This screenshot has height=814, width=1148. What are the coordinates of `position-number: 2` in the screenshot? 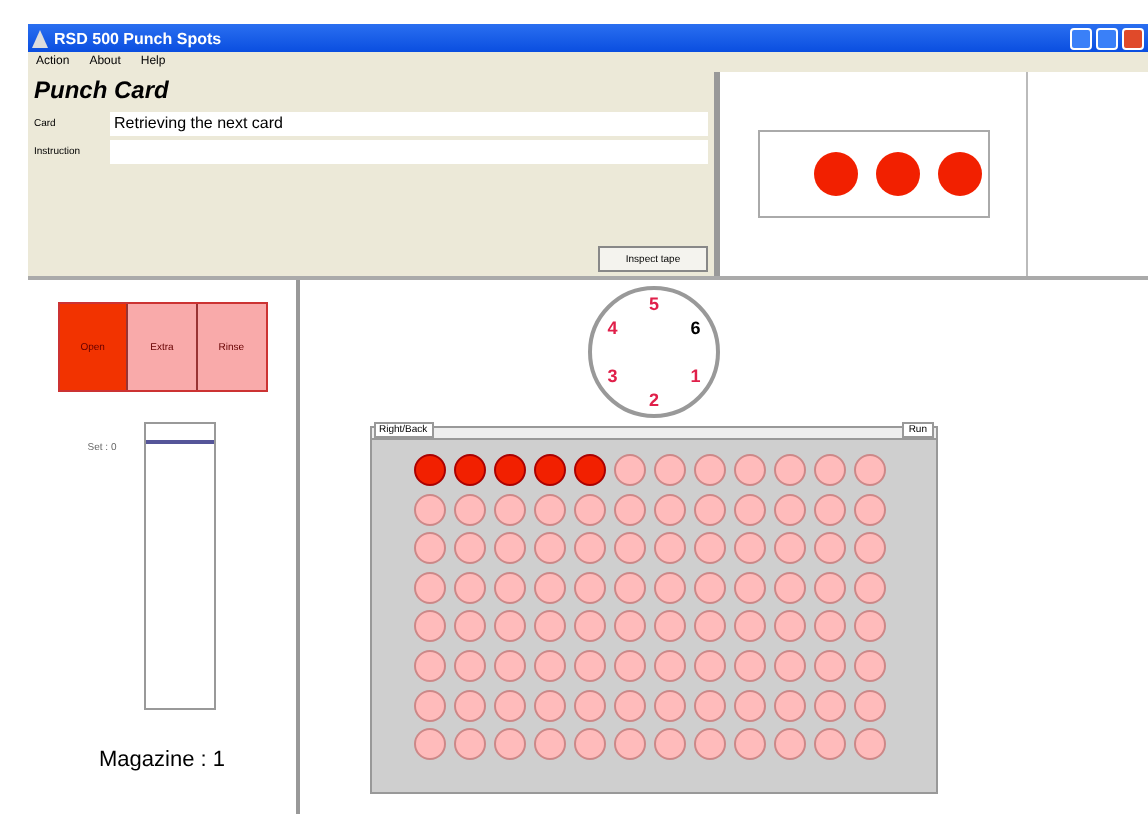 It's located at (654, 400).